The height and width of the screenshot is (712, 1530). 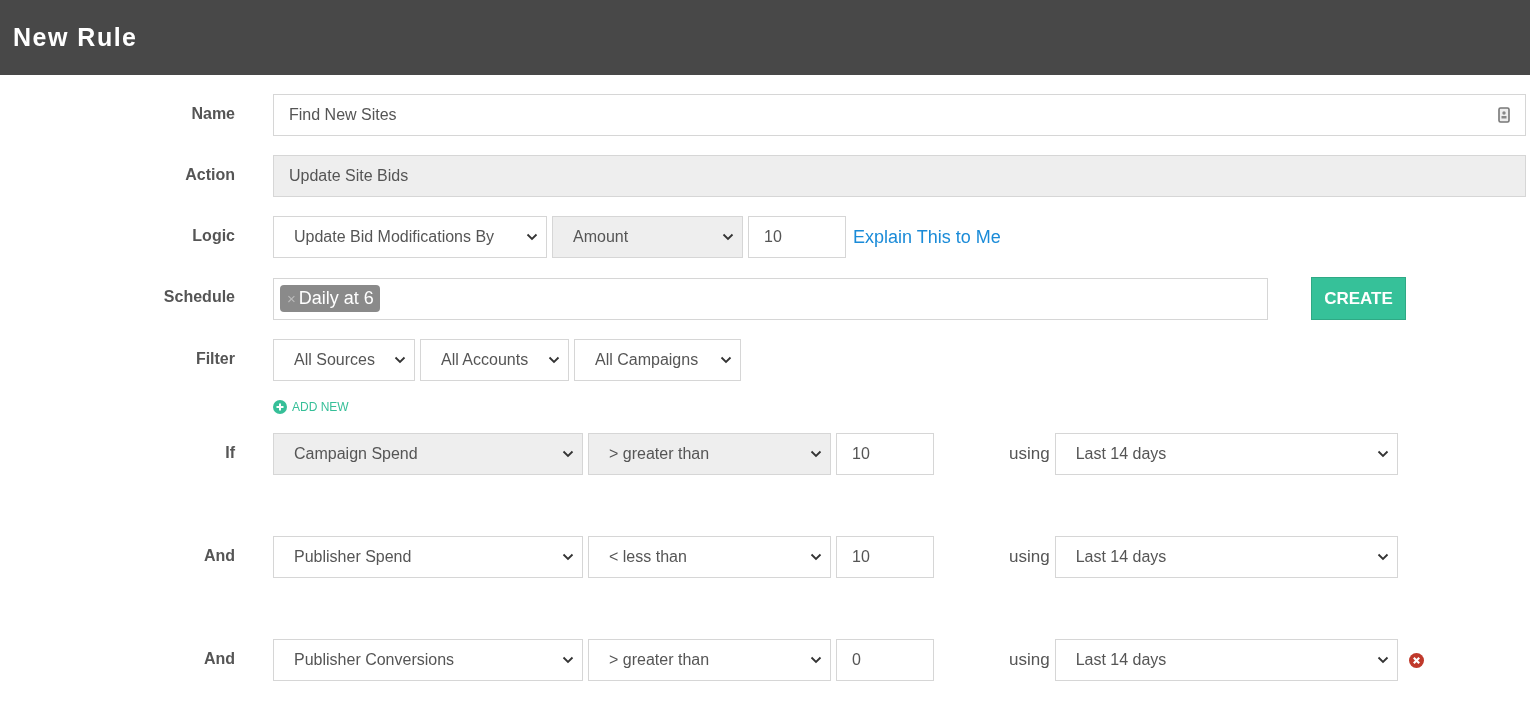 What do you see at coordinates (428, 557) in the screenshot?
I see `metric-dropdown: Publisher Spend` at bounding box center [428, 557].